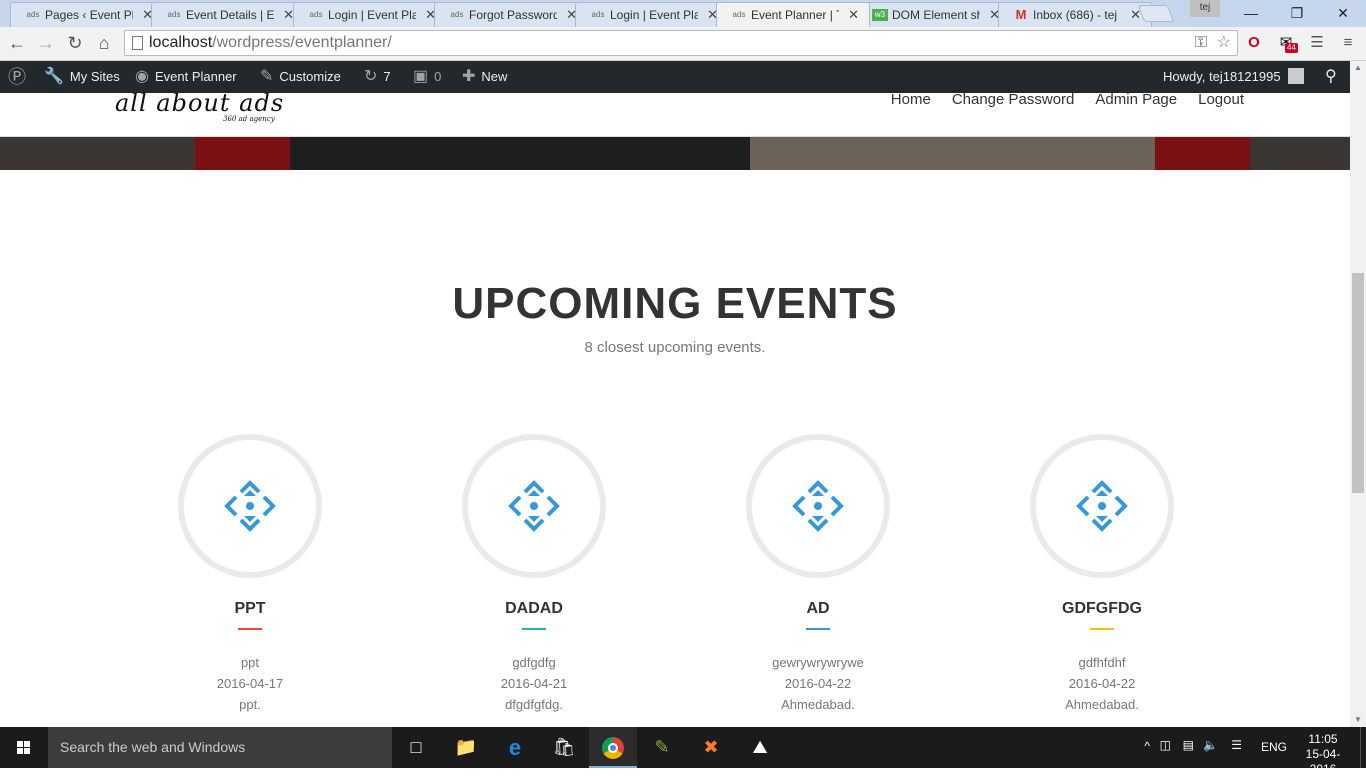 The image size is (1366, 777). I want to click on forward-icon: →, so click(46, 43).